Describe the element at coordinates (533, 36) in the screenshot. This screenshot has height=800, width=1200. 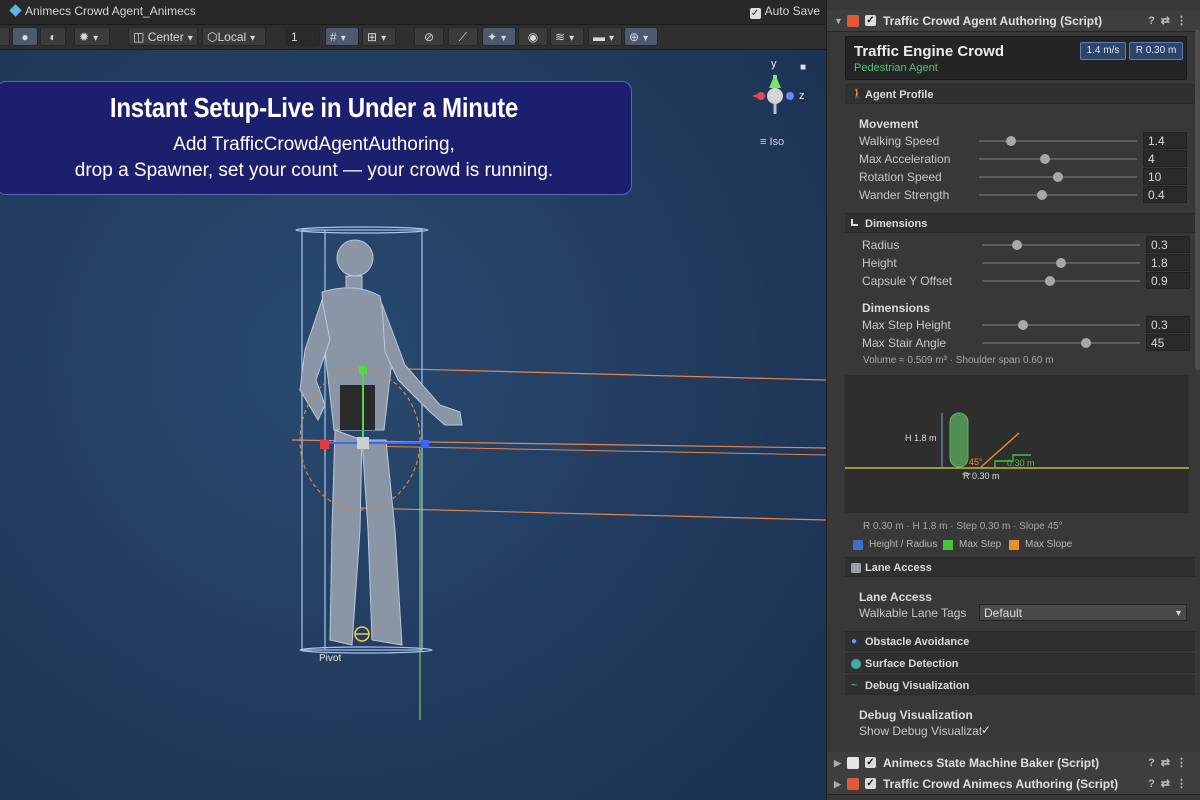
I see `visibility-button: ◉` at that location.